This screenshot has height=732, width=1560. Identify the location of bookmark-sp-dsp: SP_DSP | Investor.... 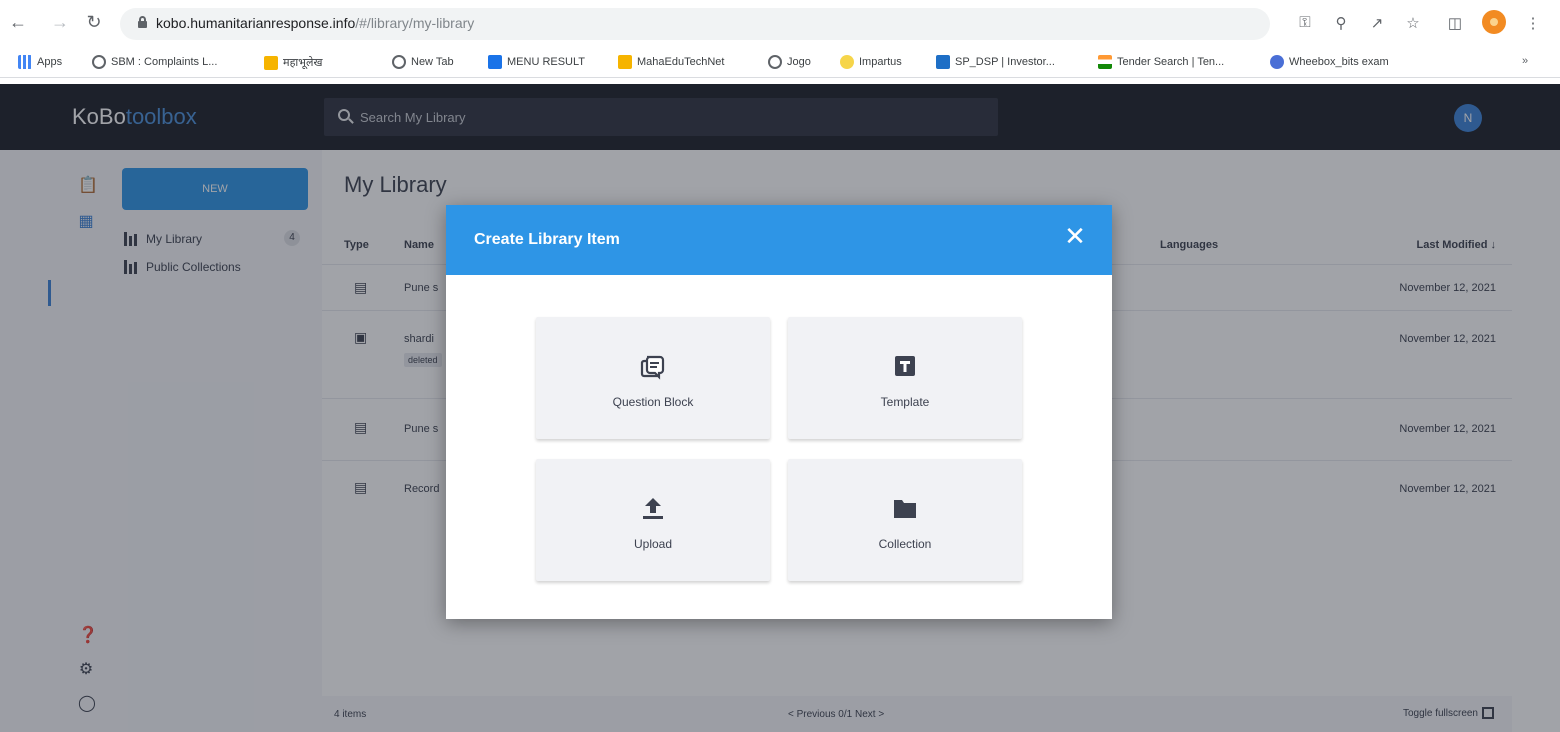
(995, 62).